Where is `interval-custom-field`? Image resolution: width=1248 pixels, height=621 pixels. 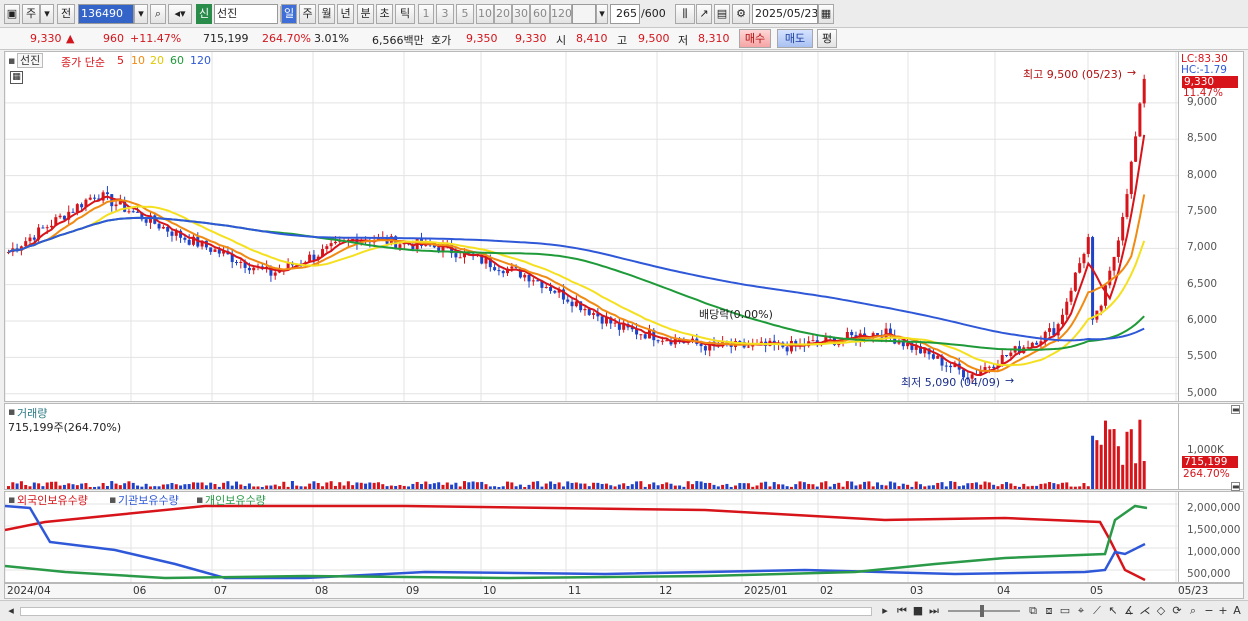 interval-custom-field is located at coordinates (584, 14).